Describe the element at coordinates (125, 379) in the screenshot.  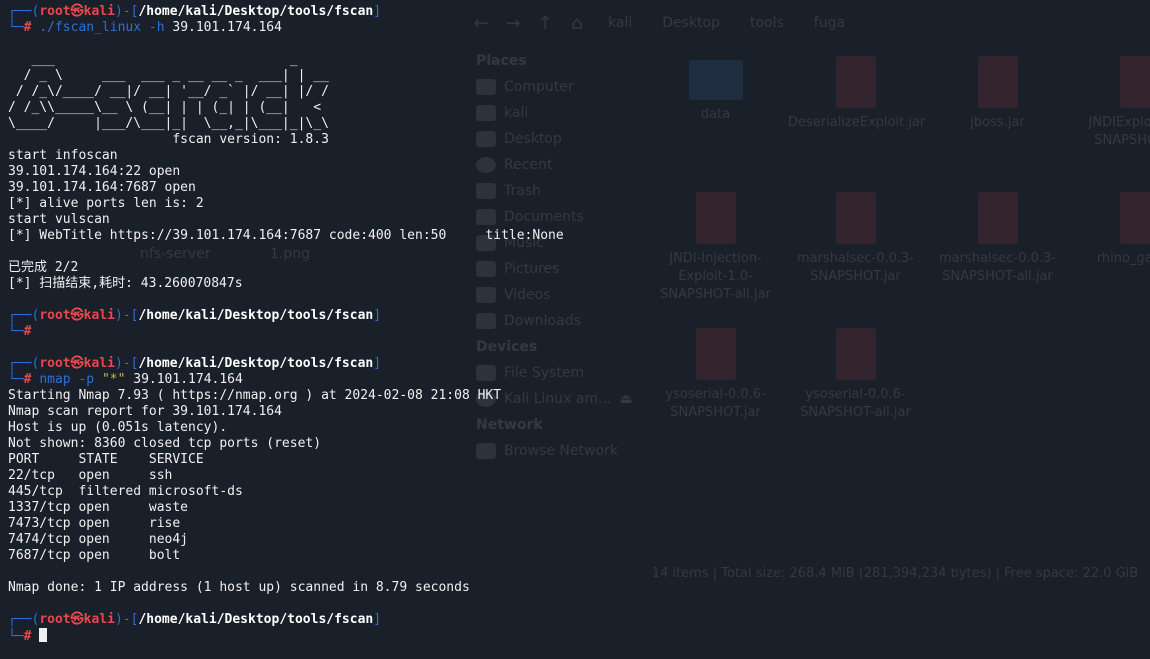
I see `command-line: └─# nmap -p "*" 39.101.174.164` at that location.